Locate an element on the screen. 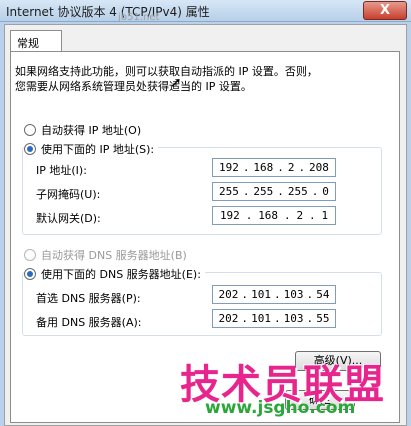  ip-address-label: IP 地址(I): is located at coordinates (61, 170).